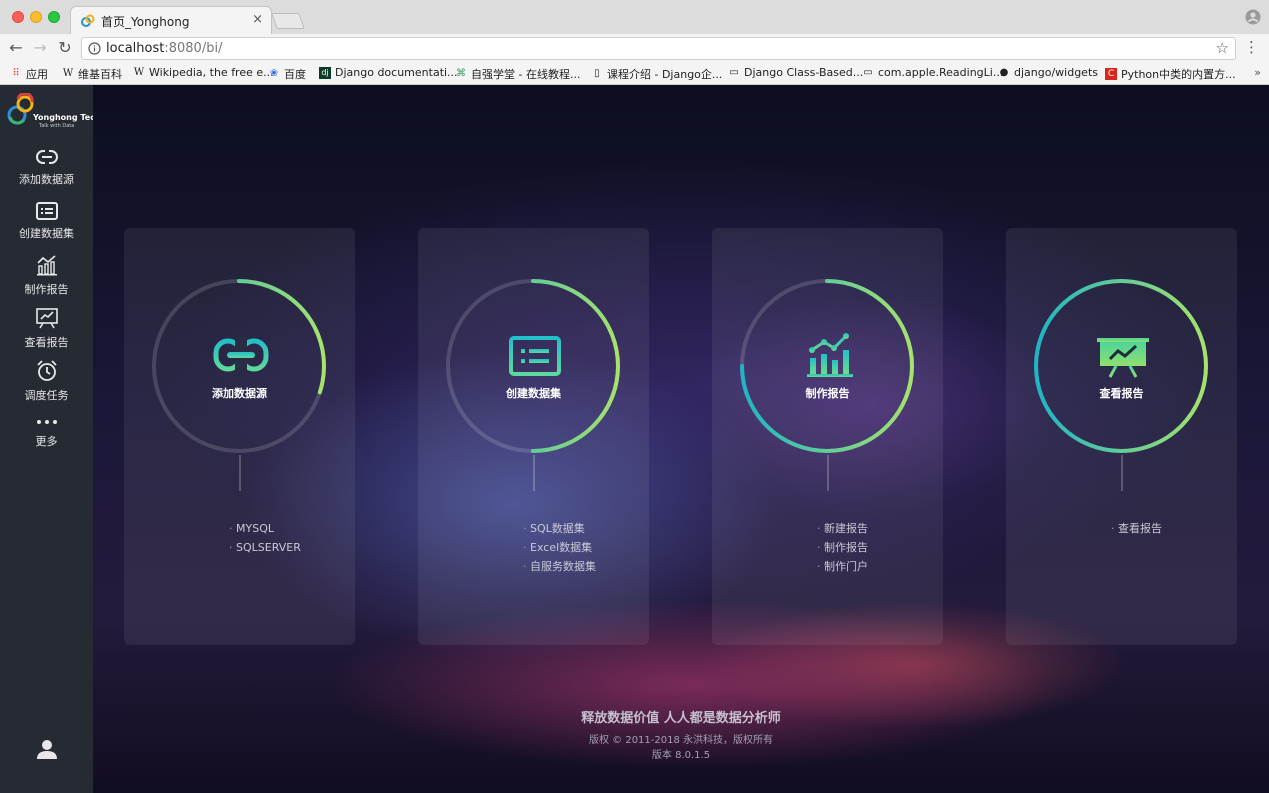 The image size is (1269, 793). I want to click on bookmark-item: ❀ 百度, so click(287, 74).